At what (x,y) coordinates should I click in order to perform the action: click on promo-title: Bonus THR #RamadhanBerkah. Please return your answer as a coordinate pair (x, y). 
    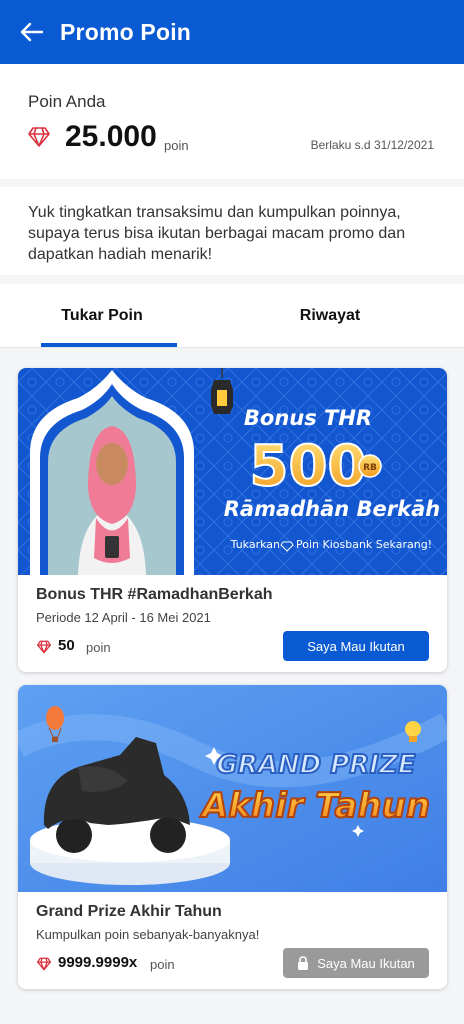
    Looking at the image, I should click on (154, 594).